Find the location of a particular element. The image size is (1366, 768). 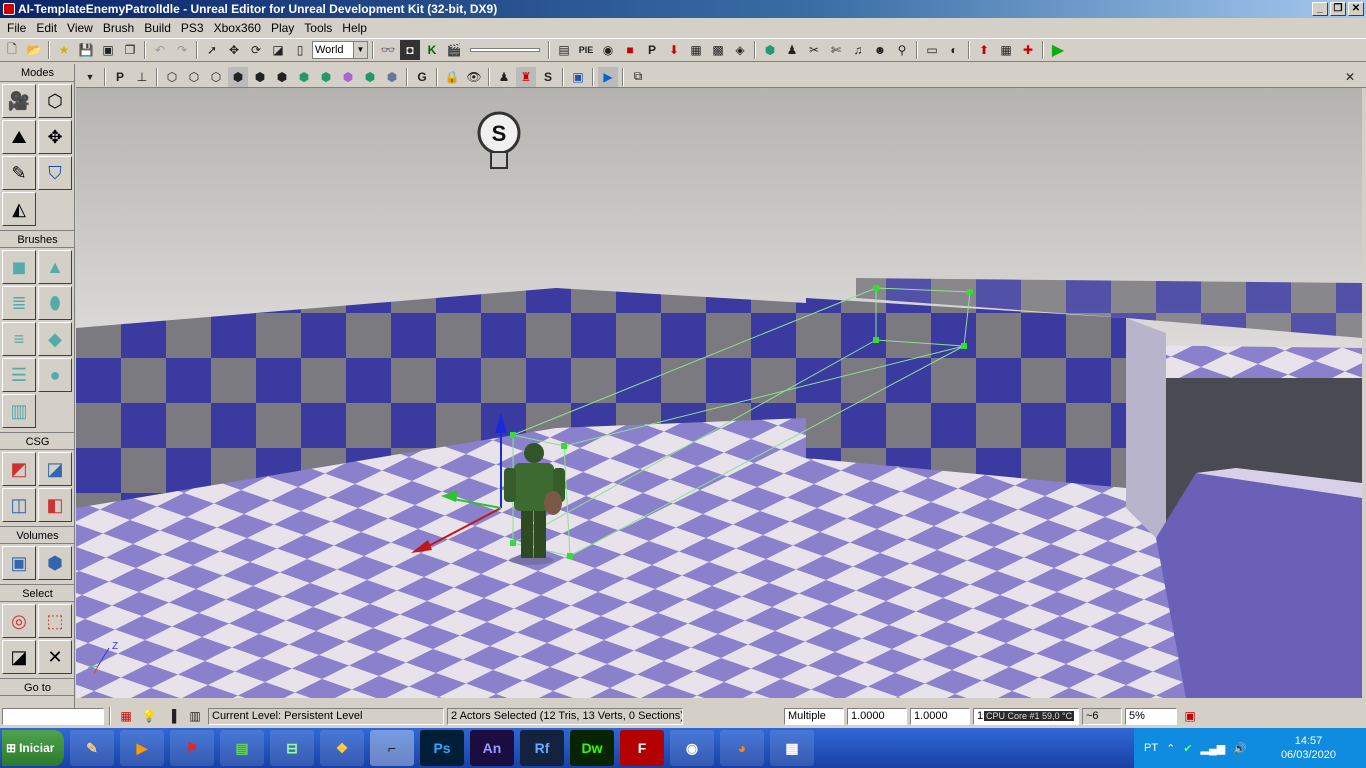

language-indicator: PT is located at coordinates (1151, 748).